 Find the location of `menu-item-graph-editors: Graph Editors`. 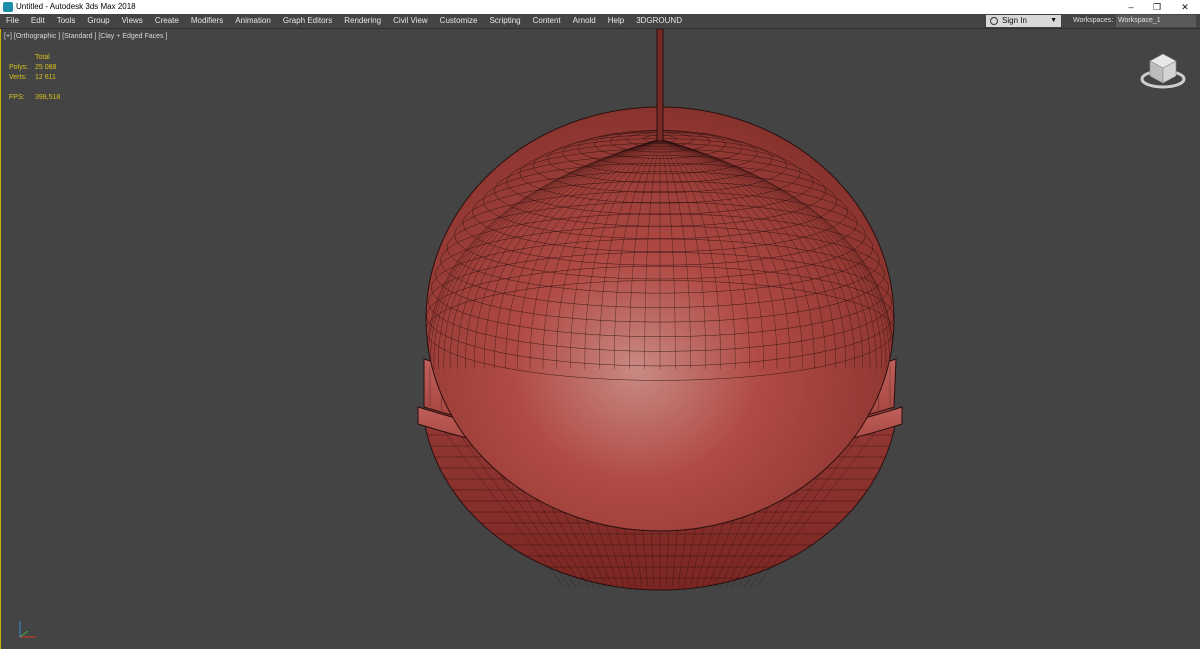

menu-item-graph-editors: Graph Editors is located at coordinates (307, 21).